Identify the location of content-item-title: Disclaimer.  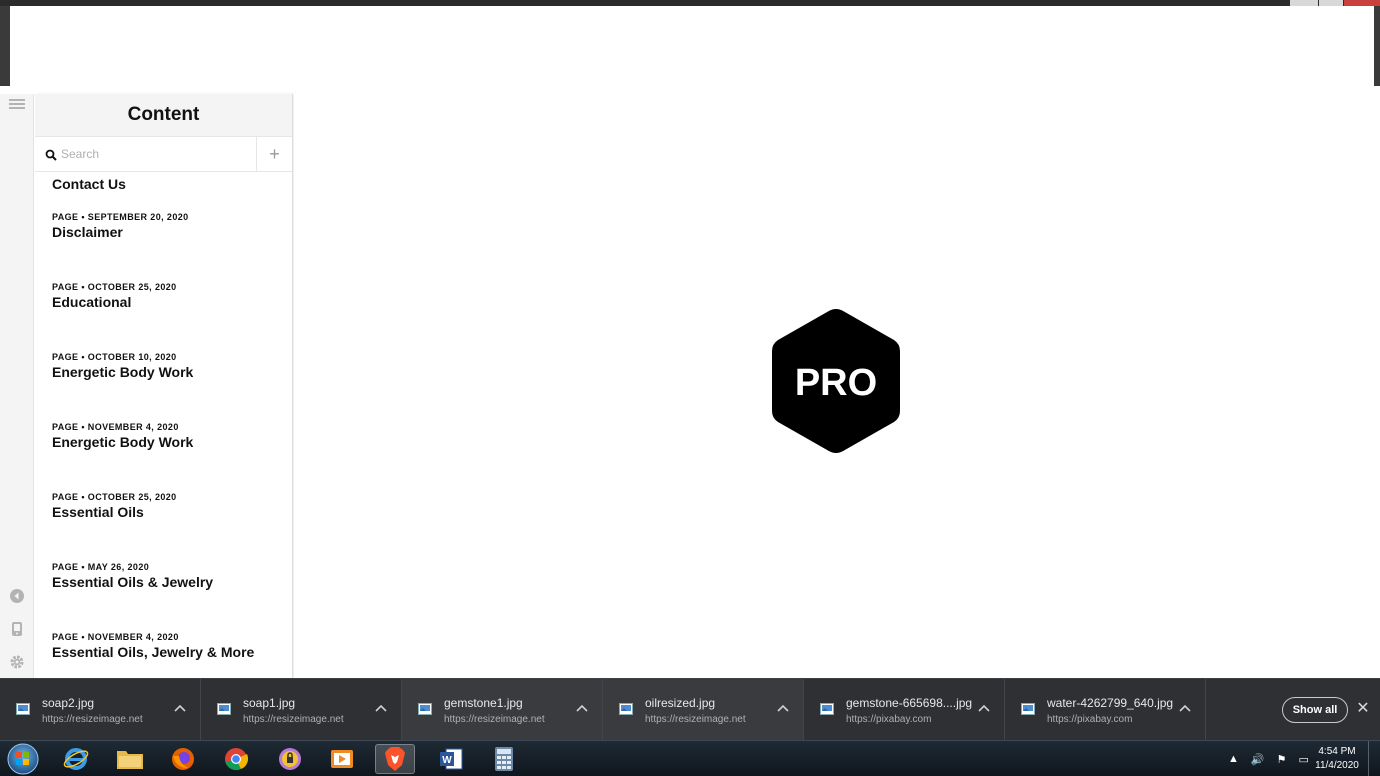
(87, 232).